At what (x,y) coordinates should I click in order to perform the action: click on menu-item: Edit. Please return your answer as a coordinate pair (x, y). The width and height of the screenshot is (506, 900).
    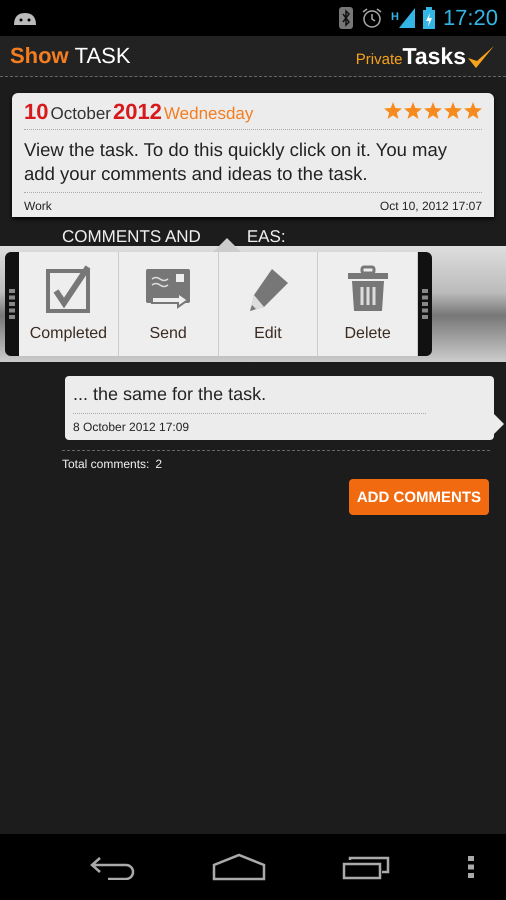
    Looking at the image, I should click on (268, 304).